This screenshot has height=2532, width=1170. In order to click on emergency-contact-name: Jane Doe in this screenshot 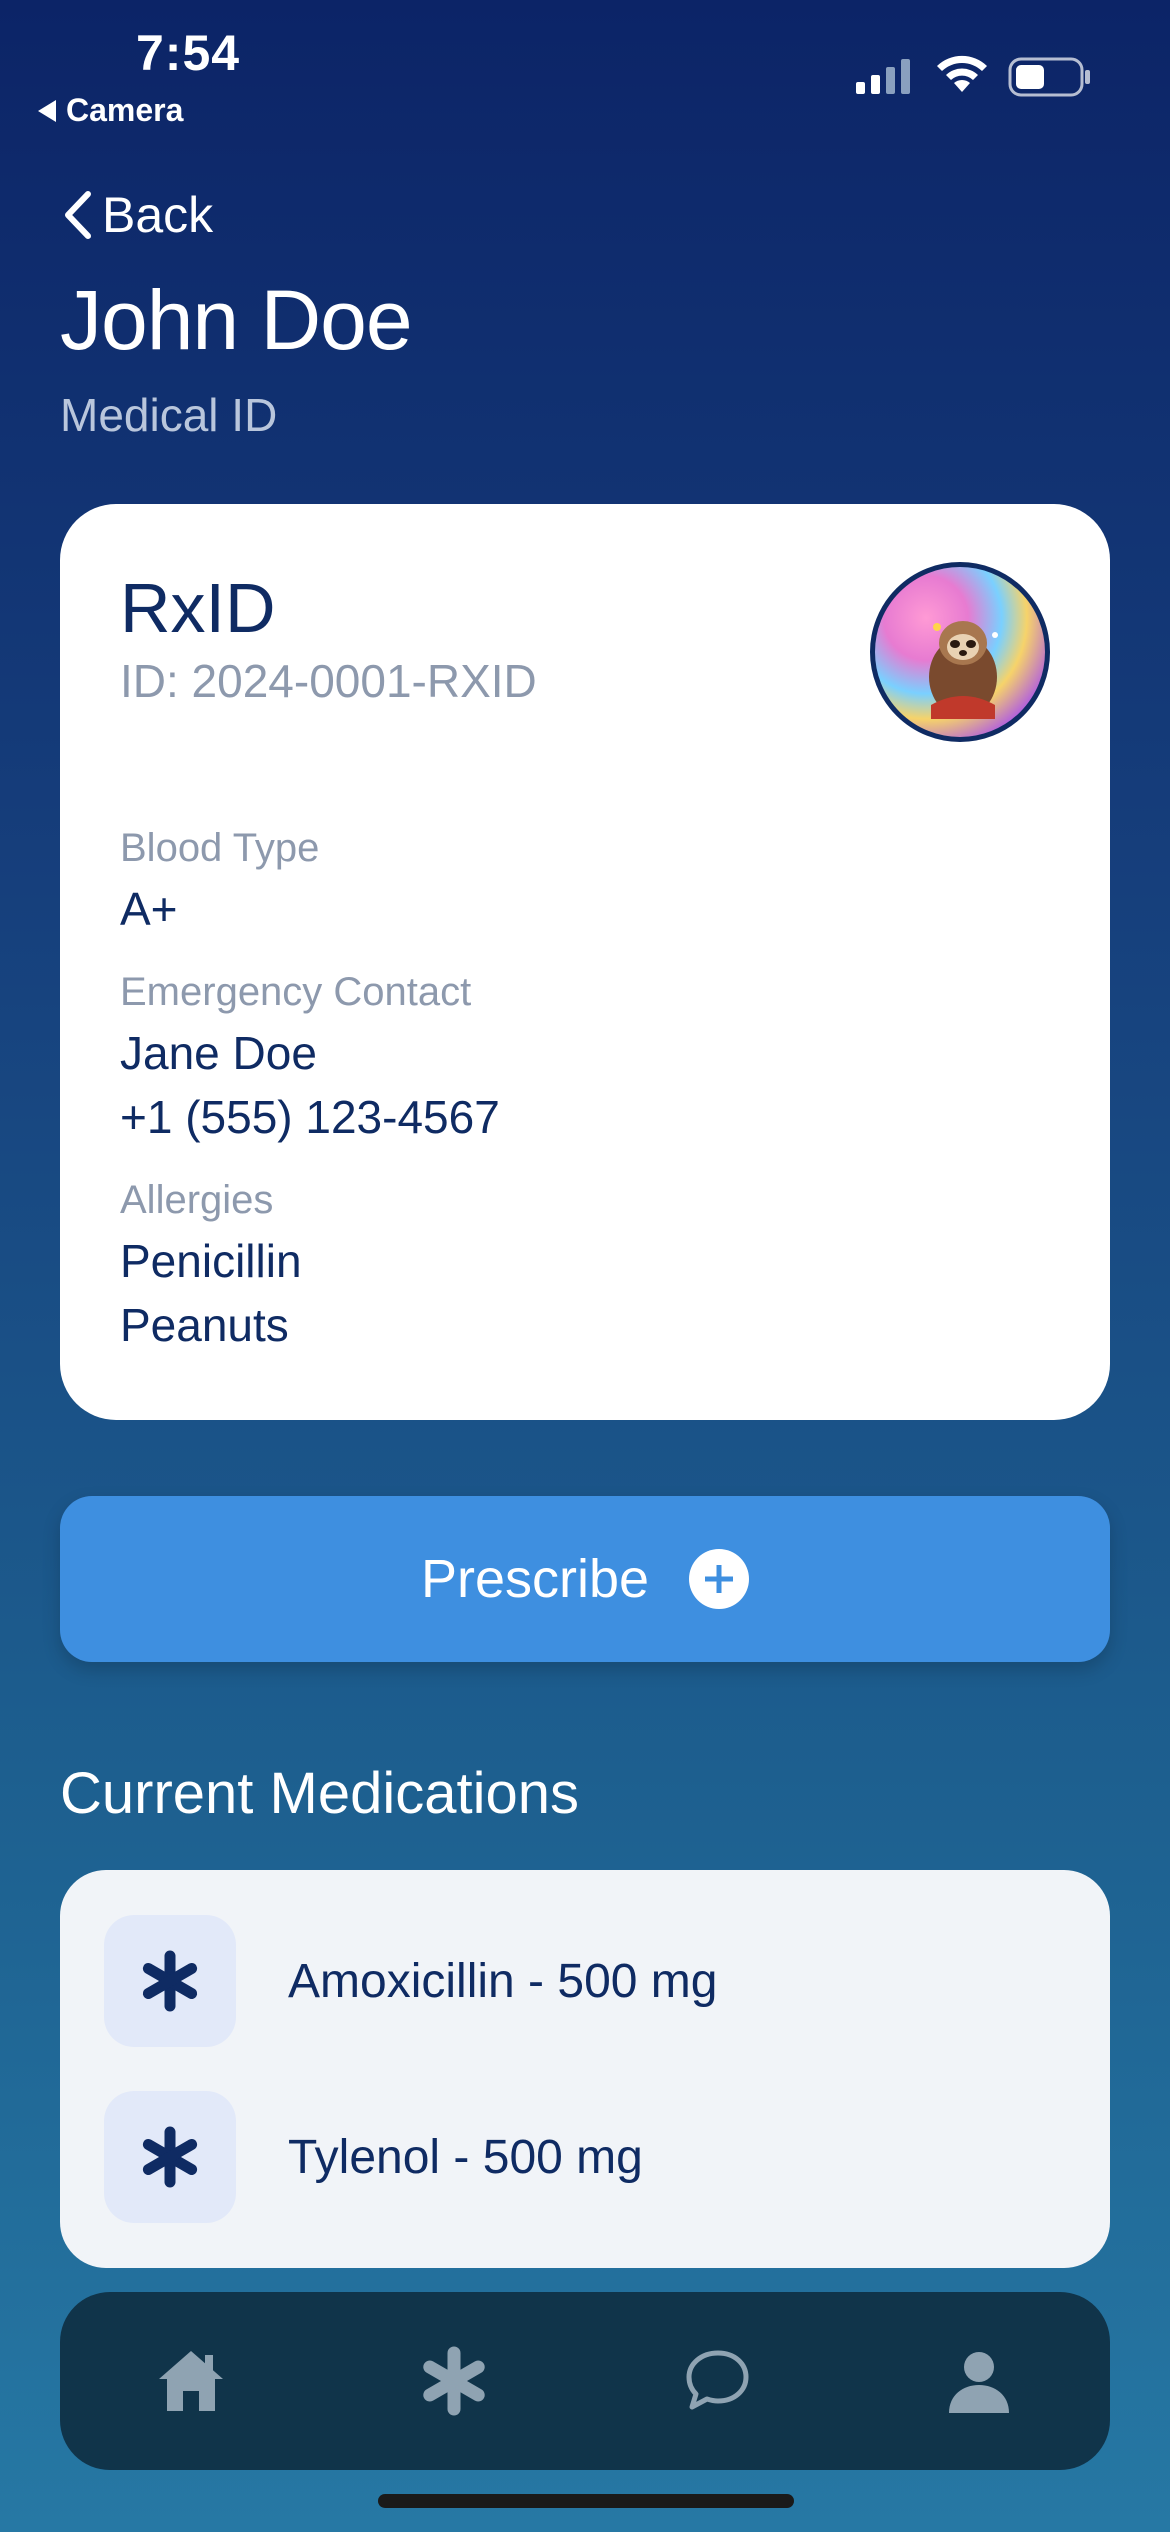, I will do `click(218, 1053)`.